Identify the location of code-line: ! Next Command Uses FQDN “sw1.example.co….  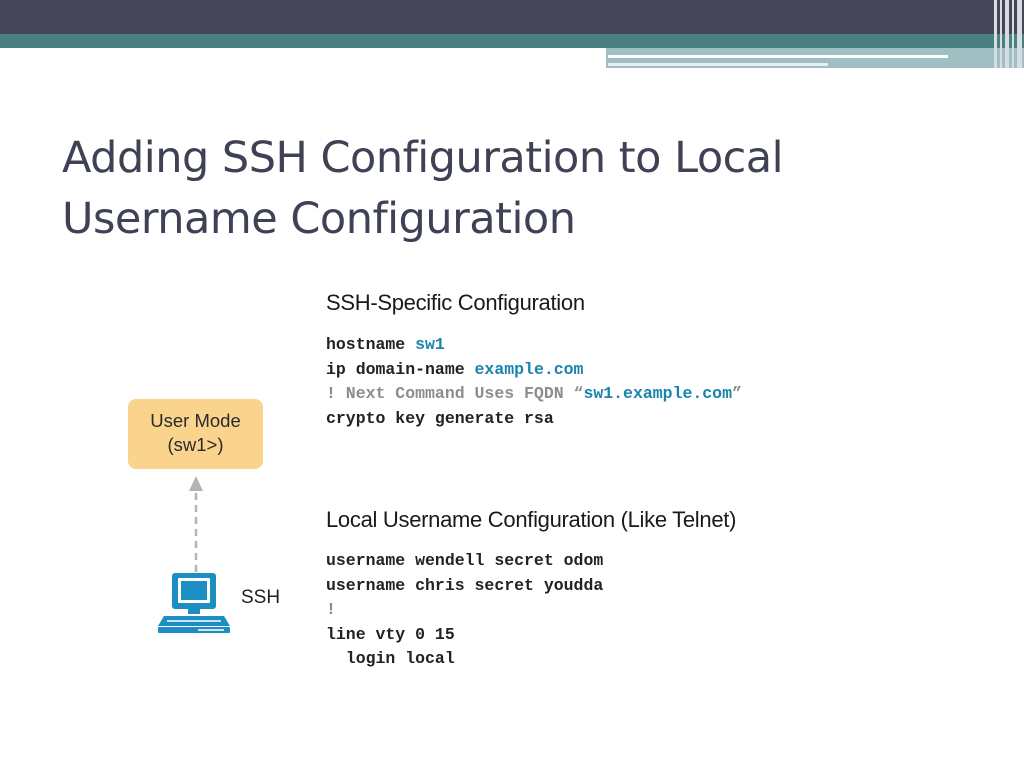
(534, 394).